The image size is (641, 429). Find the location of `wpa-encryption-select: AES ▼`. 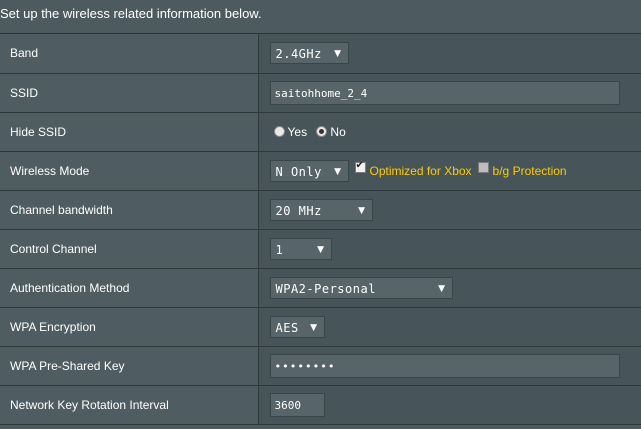

wpa-encryption-select: AES ▼ is located at coordinates (297, 326).